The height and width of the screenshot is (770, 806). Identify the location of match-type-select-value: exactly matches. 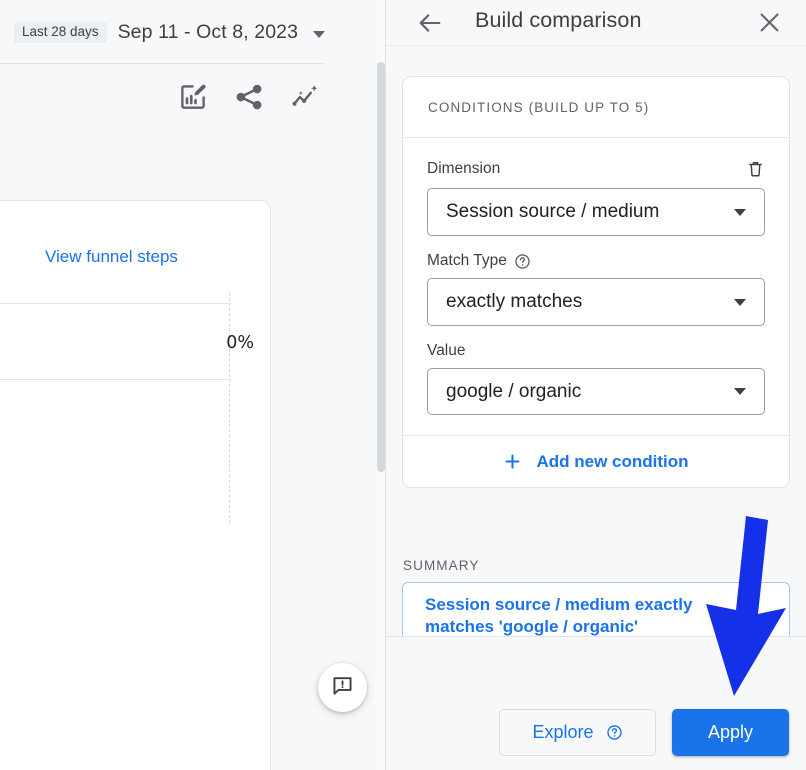
(514, 301).